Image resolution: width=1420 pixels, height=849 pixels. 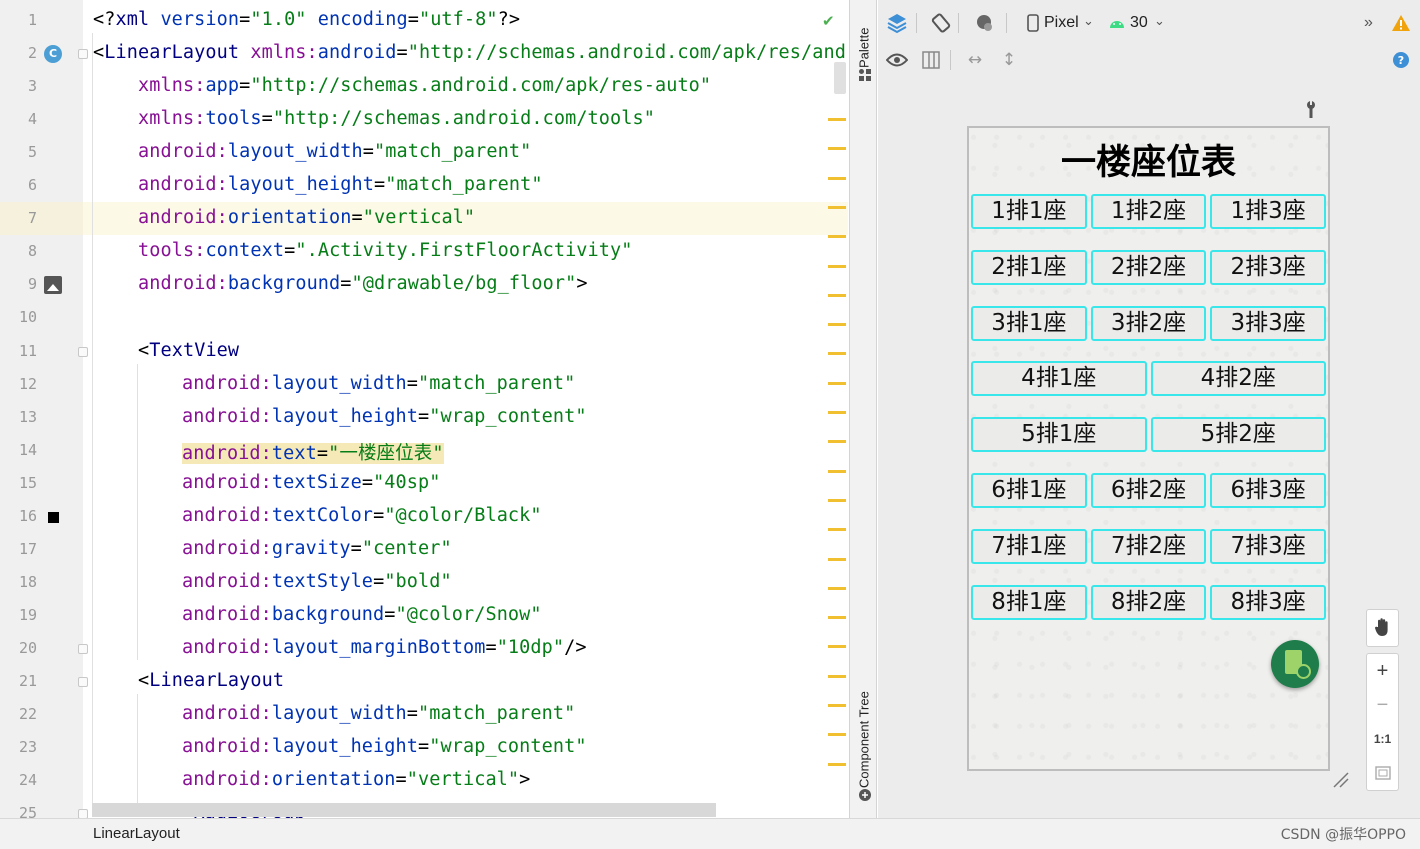 What do you see at coordinates (424, 351) in the screenshot?
I see `code-line: 11 <TextView` at bounding box center [424, 351].